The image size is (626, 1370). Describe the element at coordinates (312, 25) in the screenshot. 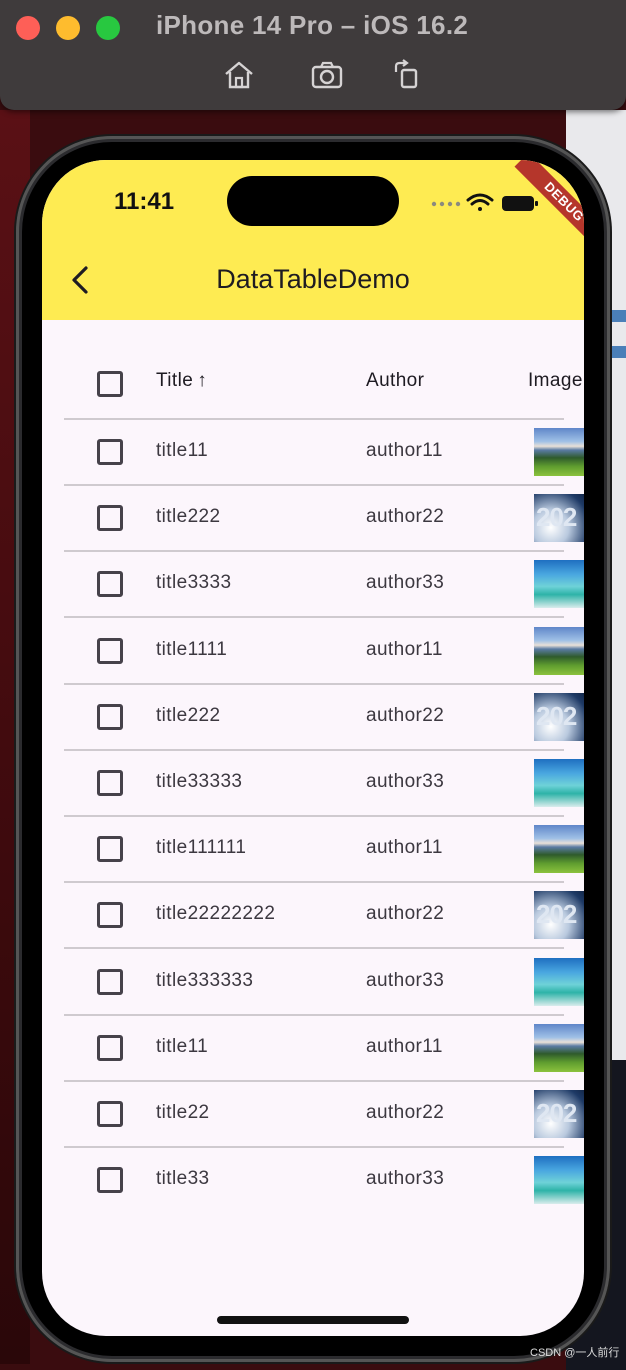

I see `simulator-title: iPhone 14 Pro – iOS 16.2` at that location.